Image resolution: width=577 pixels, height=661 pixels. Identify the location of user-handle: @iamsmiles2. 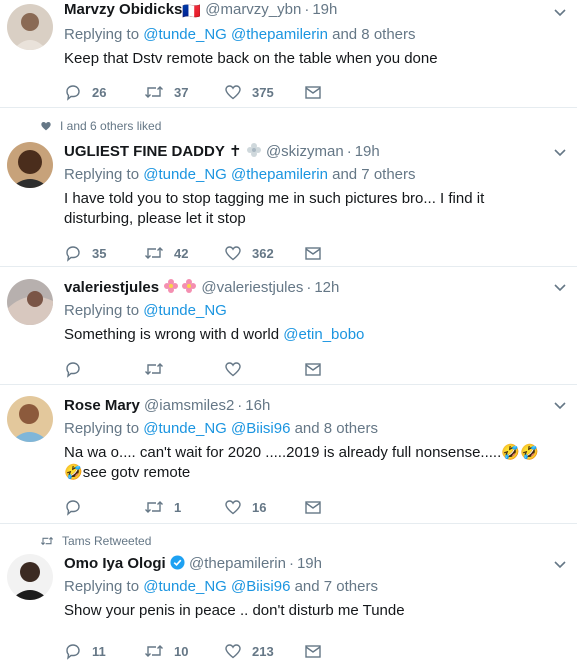
(189, 405).